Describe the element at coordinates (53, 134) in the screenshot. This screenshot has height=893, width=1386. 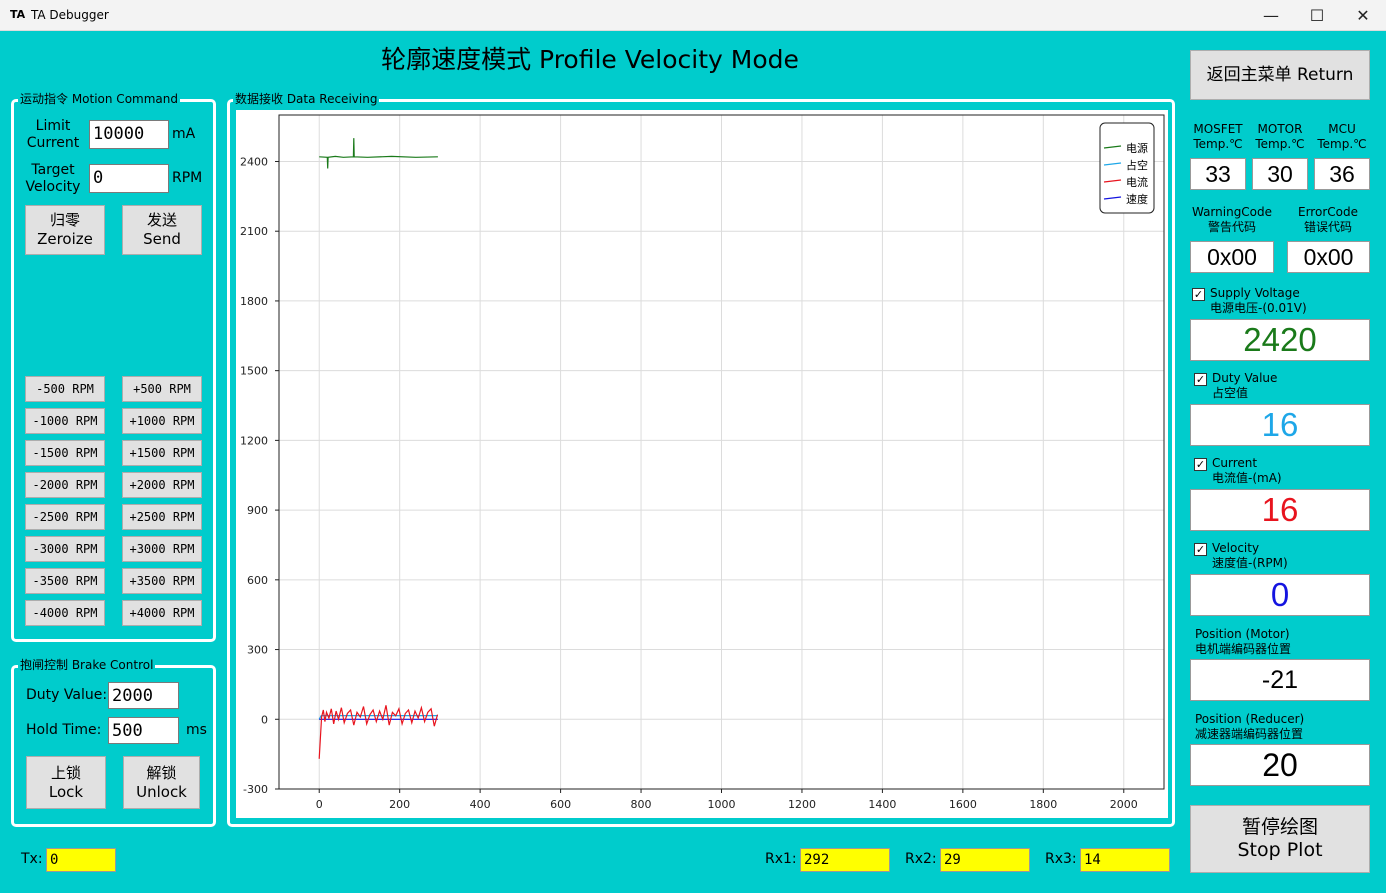
I see `limit-current-label: Limit Current` at that location.